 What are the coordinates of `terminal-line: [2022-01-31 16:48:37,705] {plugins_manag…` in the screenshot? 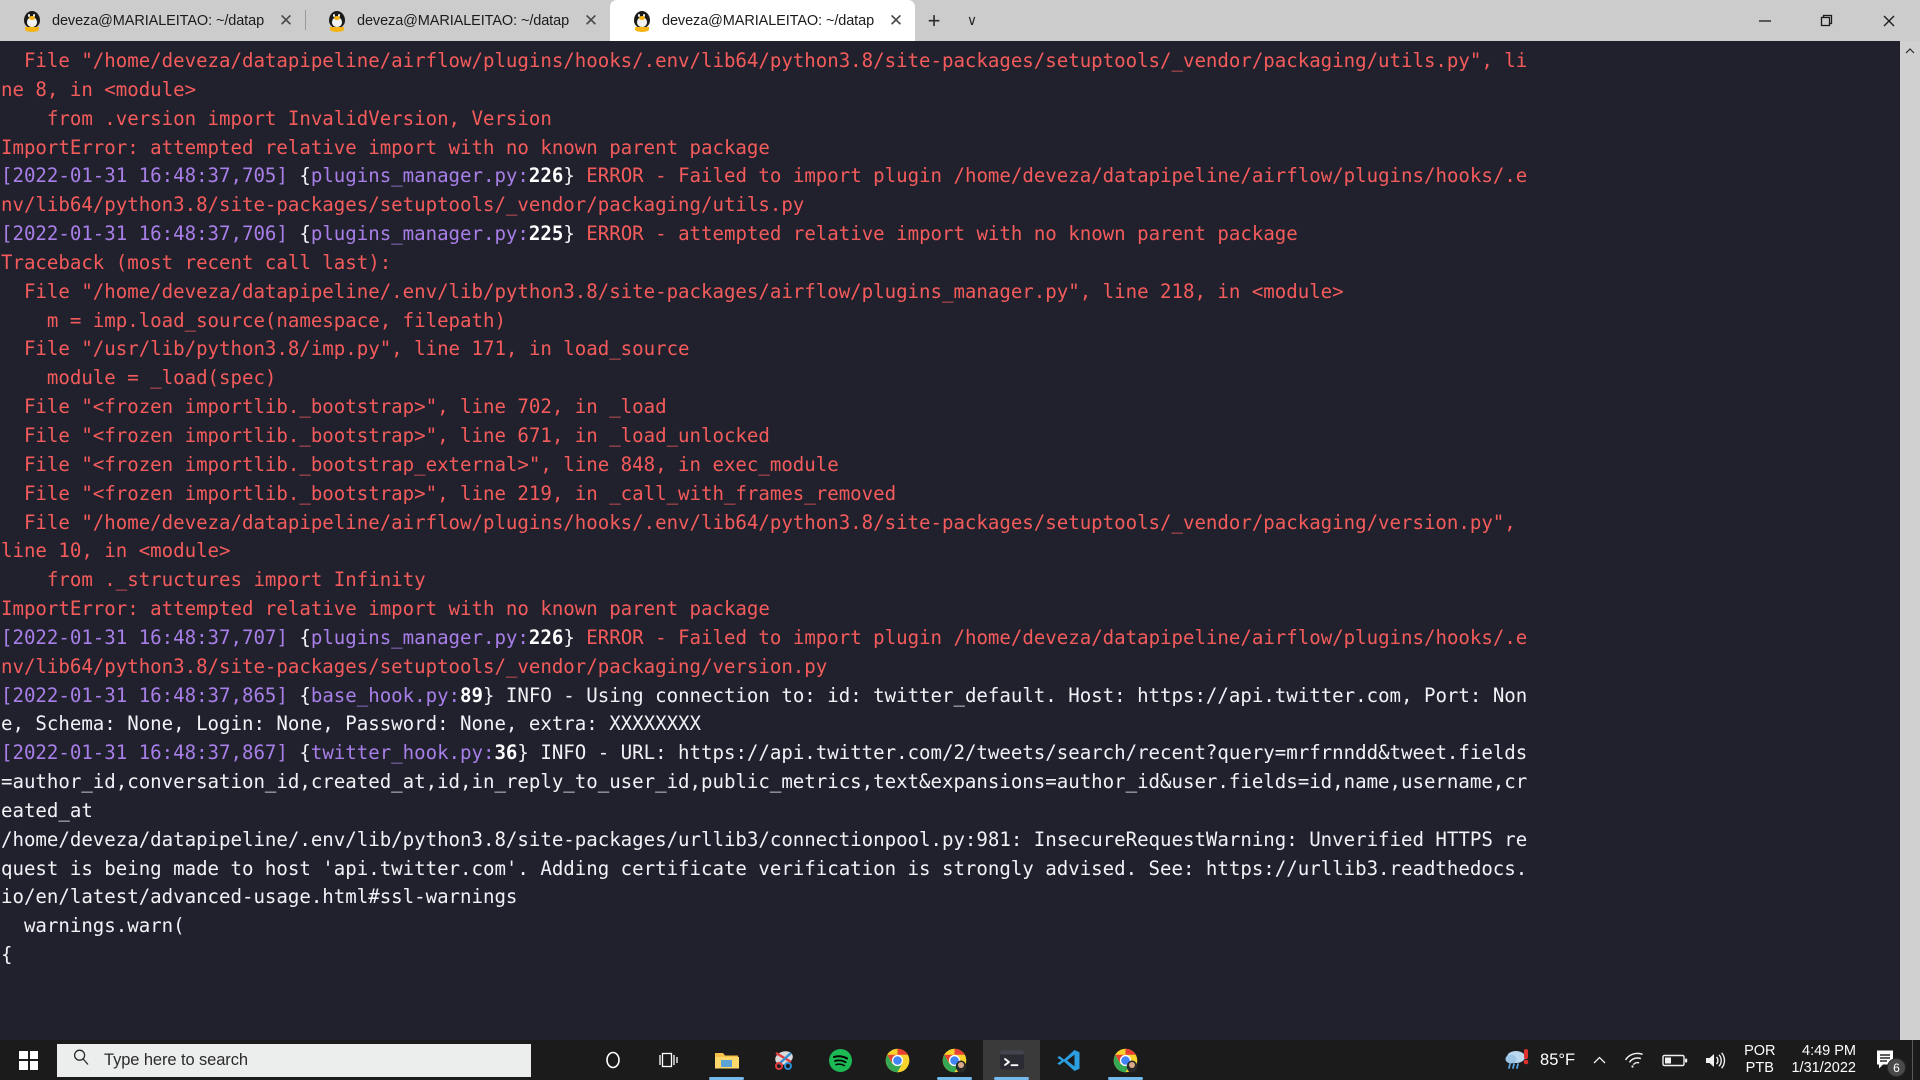 It's located at (950, 176).